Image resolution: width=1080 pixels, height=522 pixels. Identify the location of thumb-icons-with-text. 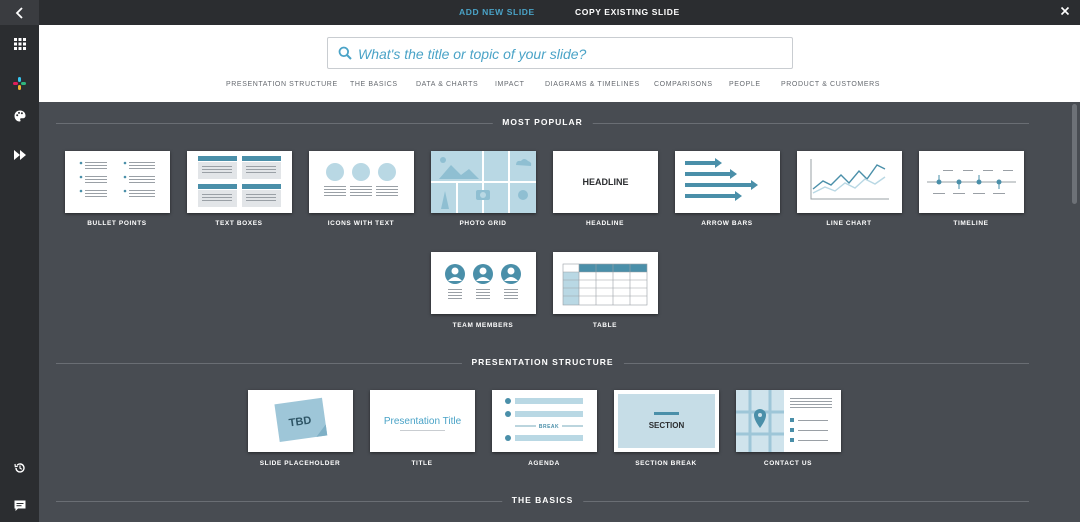
(361, 182).